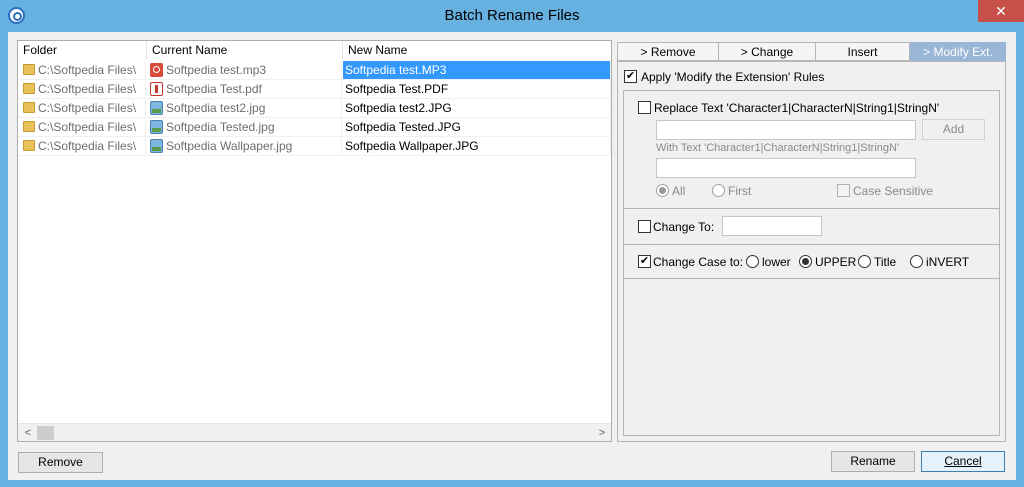  What do you see at coordinates (718, 190) in the screenshot?
I see `first-radio` at bounding box center [718, 190].